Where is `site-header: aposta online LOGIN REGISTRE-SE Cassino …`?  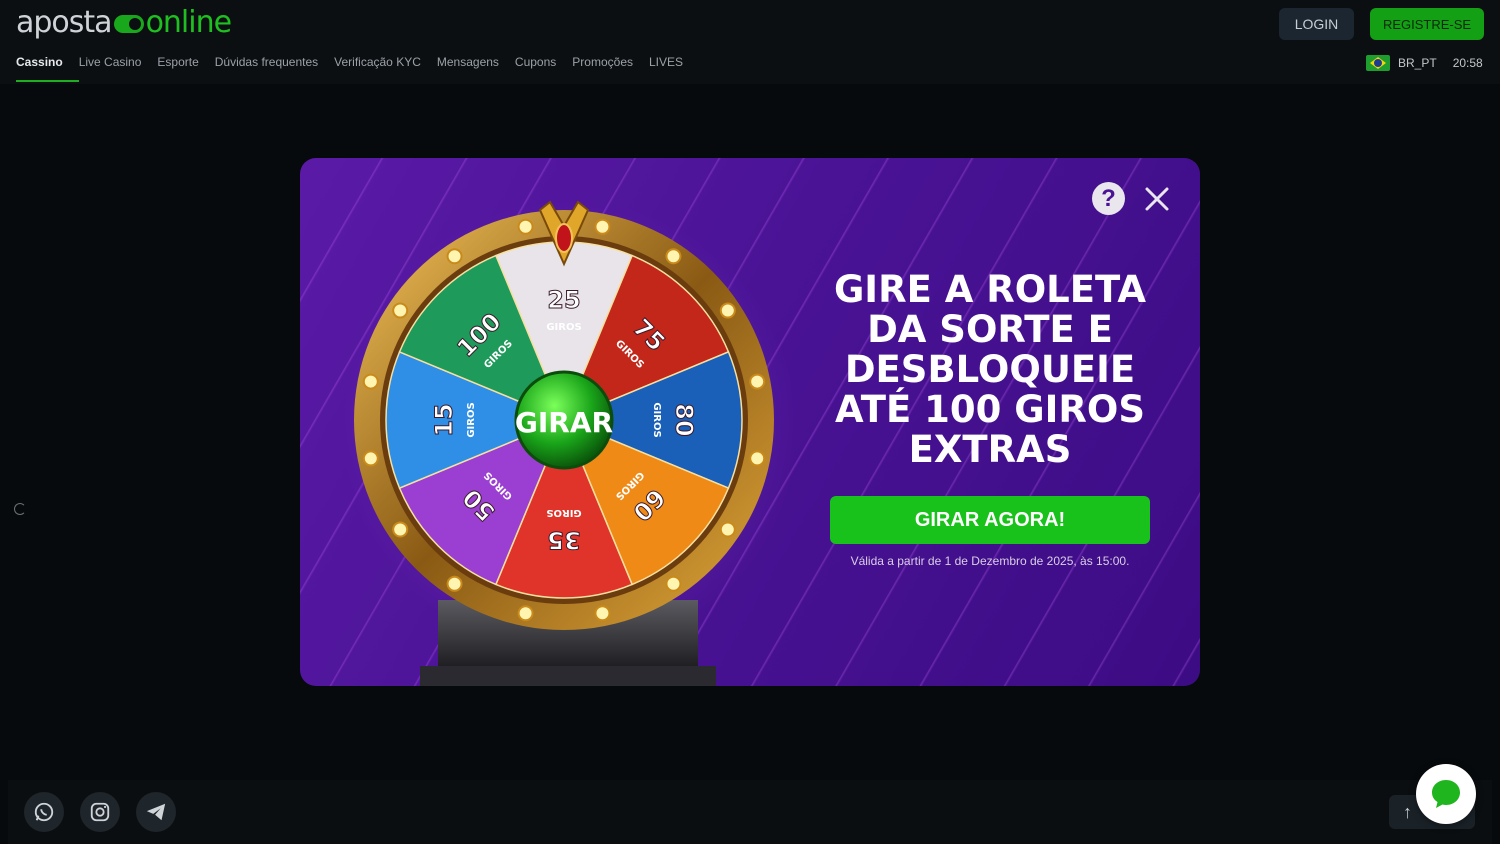 site-header: aposta online LOGIN REGISTRE-SE Cassino … is located at coordinates (750, 42).